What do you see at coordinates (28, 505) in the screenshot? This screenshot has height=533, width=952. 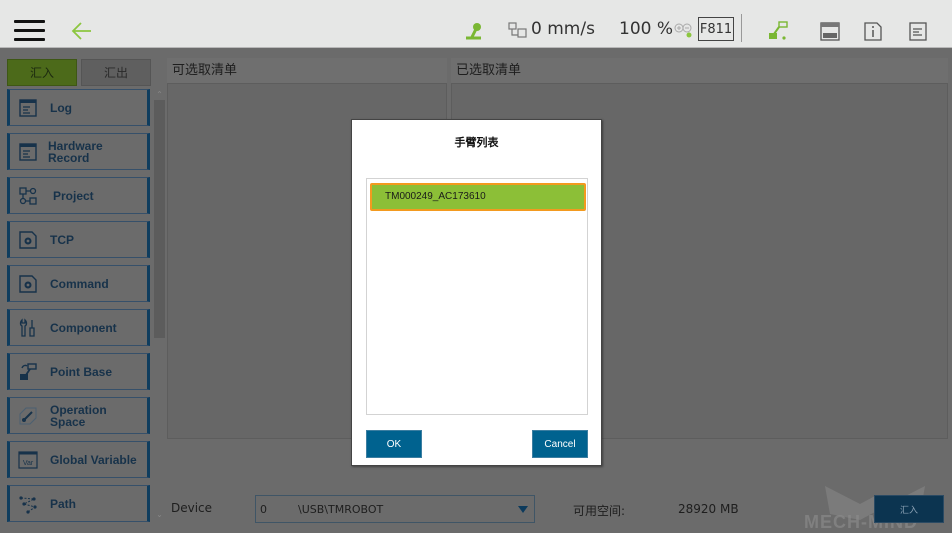 I see `path-icon` at bounding box center [28, 505].